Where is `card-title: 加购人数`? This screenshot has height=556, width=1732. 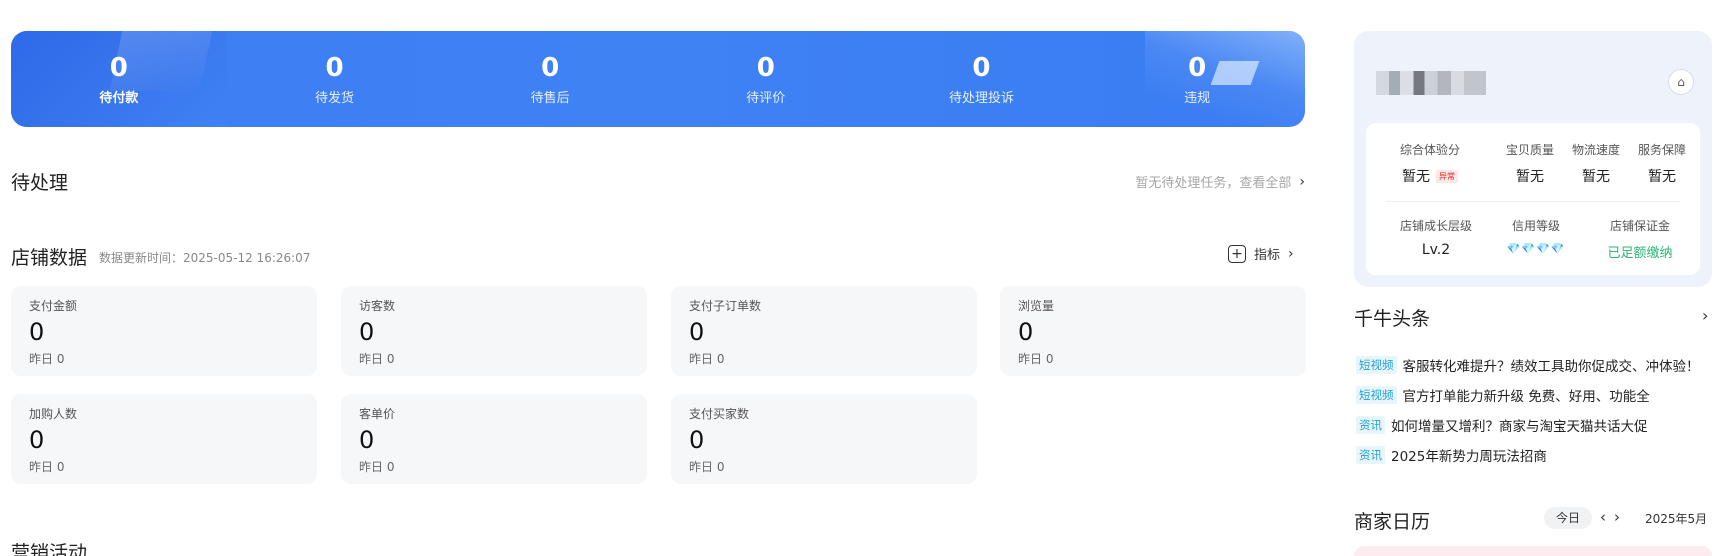
card-title: 加购人数 is located at coordinates (53, 414).